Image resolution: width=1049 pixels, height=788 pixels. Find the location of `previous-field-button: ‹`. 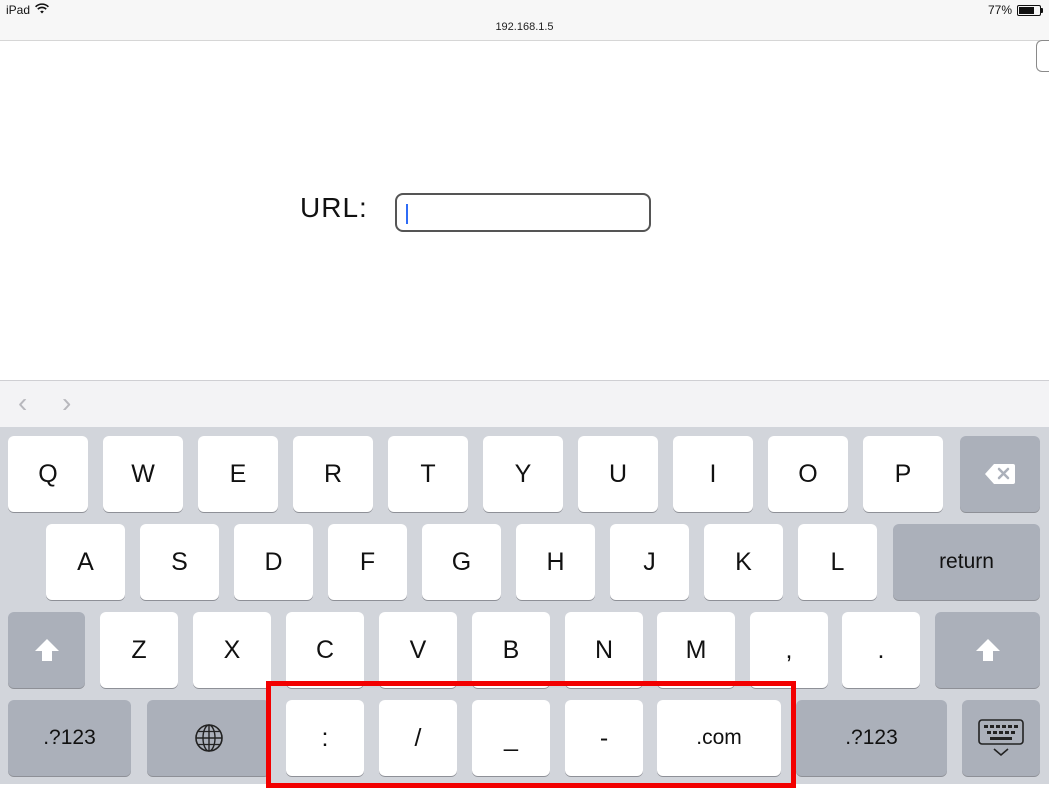

previous-field-button: ‹ is located at coordinates (22, 403).